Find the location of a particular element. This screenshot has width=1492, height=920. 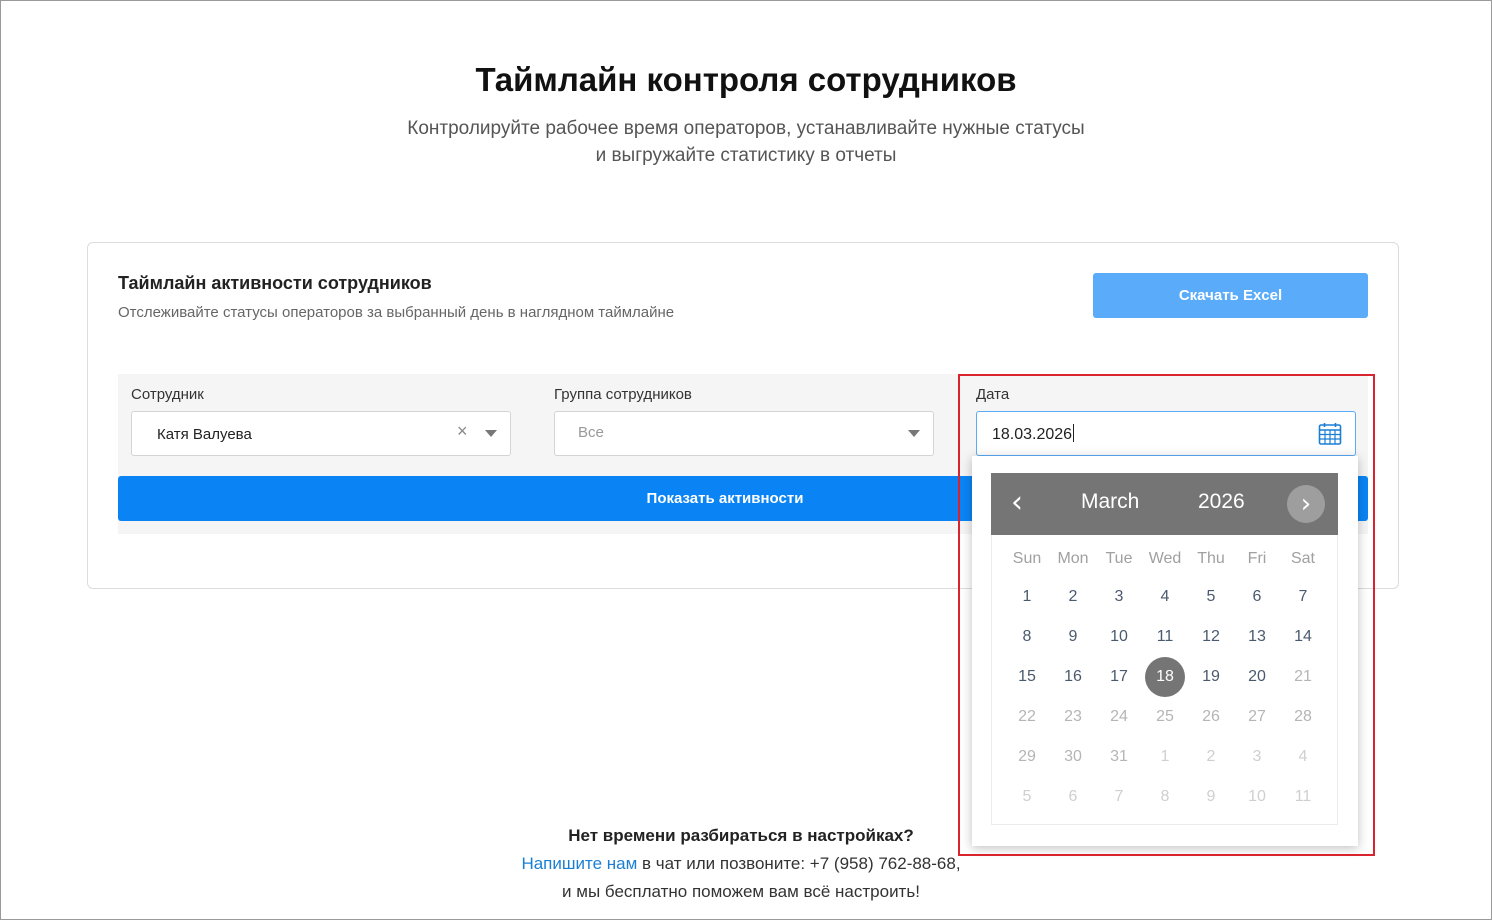

datepicker-month: March is located at coordinates (1110, 502).